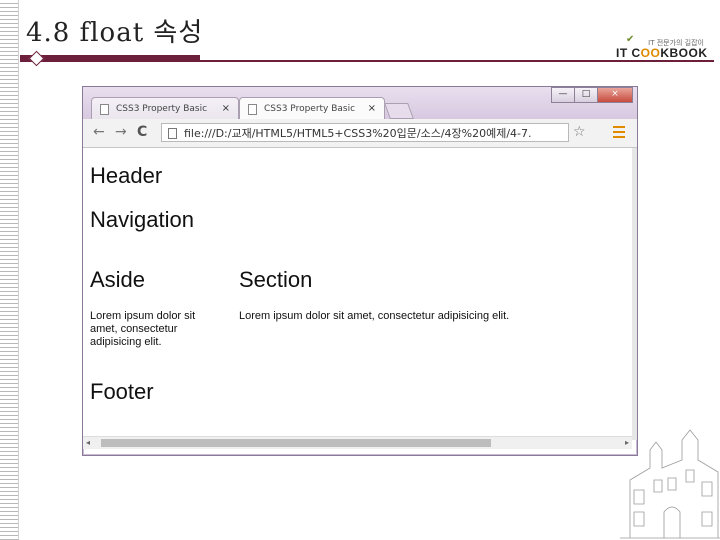 The height and width of the screenshot is (540, 720). What do you see at coordinates (142, 219) in the screenshot?
I see `navigation-heading: Navigation` at bounding box center [142, 219].